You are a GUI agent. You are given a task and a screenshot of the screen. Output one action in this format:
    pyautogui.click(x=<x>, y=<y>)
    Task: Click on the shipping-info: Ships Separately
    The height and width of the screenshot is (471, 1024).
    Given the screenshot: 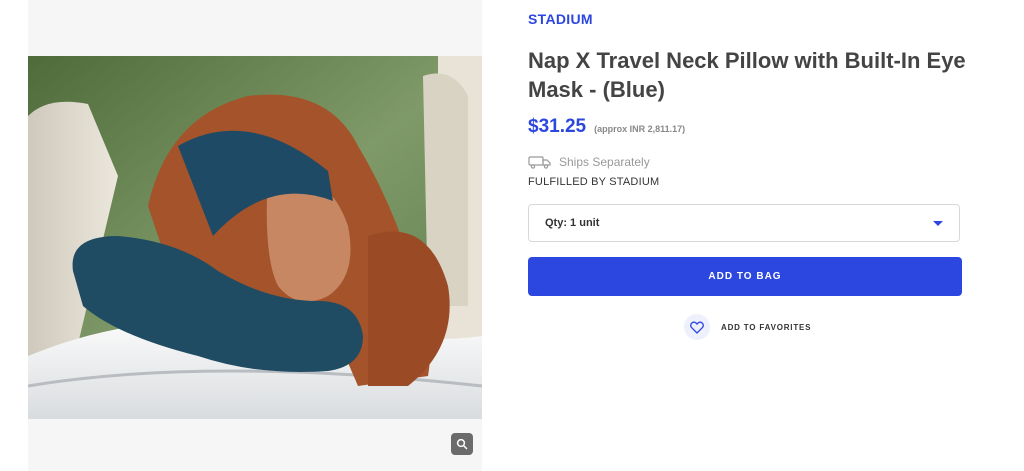 What is the action you would take?
    pyautogui.click(x=589, y=162)
    